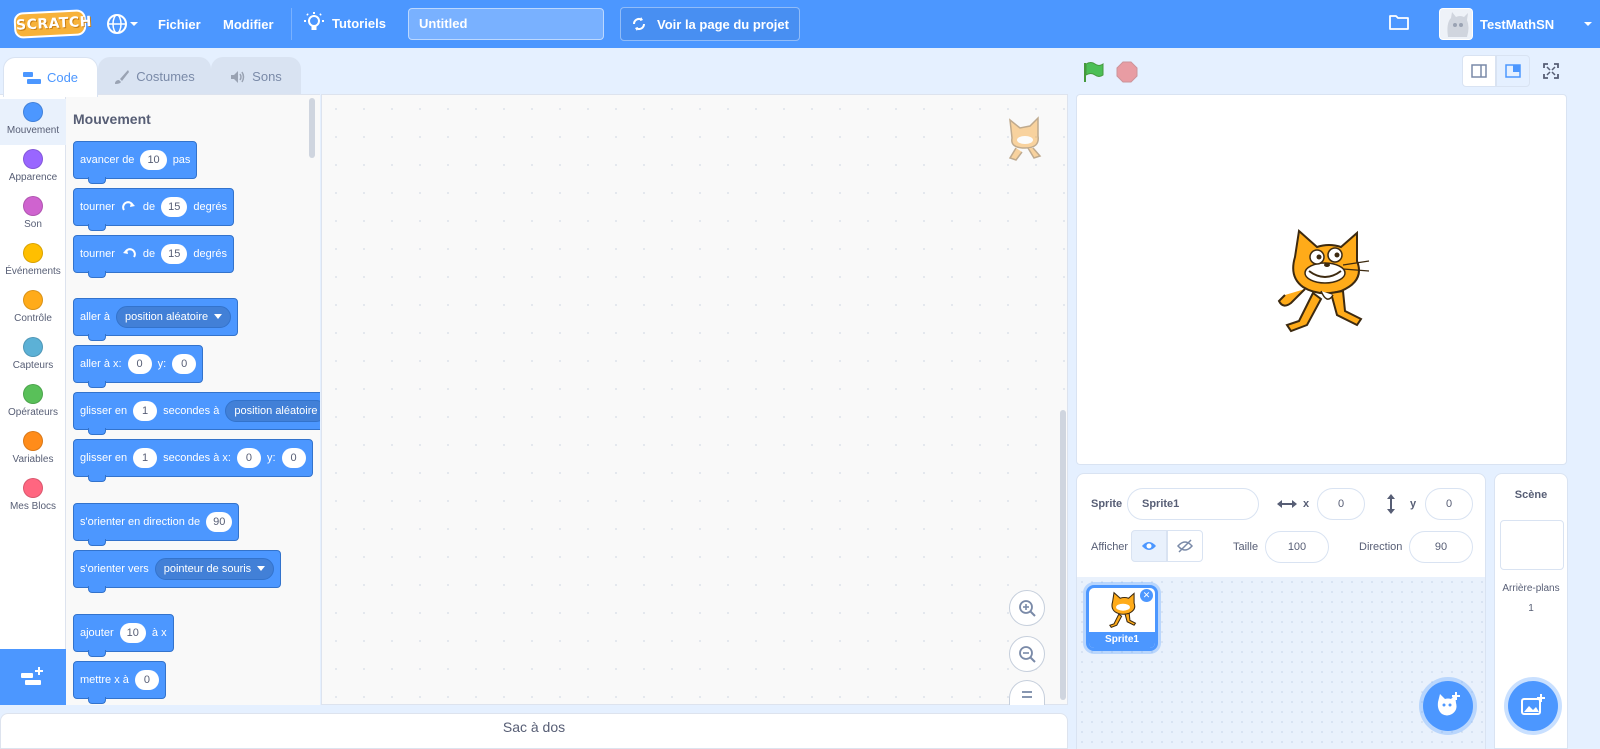 Image resolution: width=1600 pixels, height=749 pixels. I want to click on palette-scrollbar, so click(312, 128).